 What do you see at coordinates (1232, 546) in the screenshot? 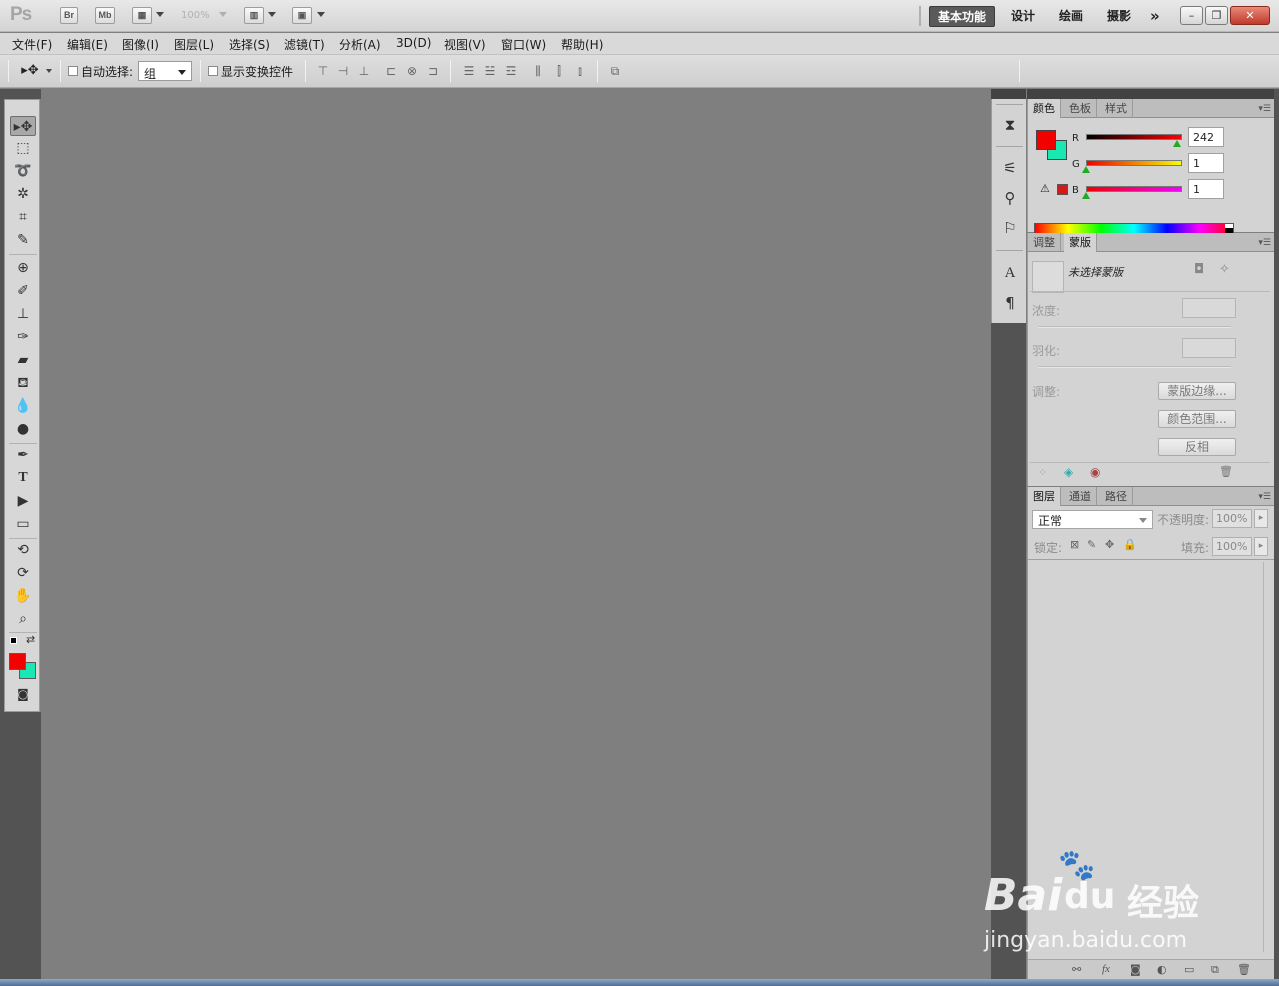
I see `fill-input: 100%` at bounding box center [1232, 546].